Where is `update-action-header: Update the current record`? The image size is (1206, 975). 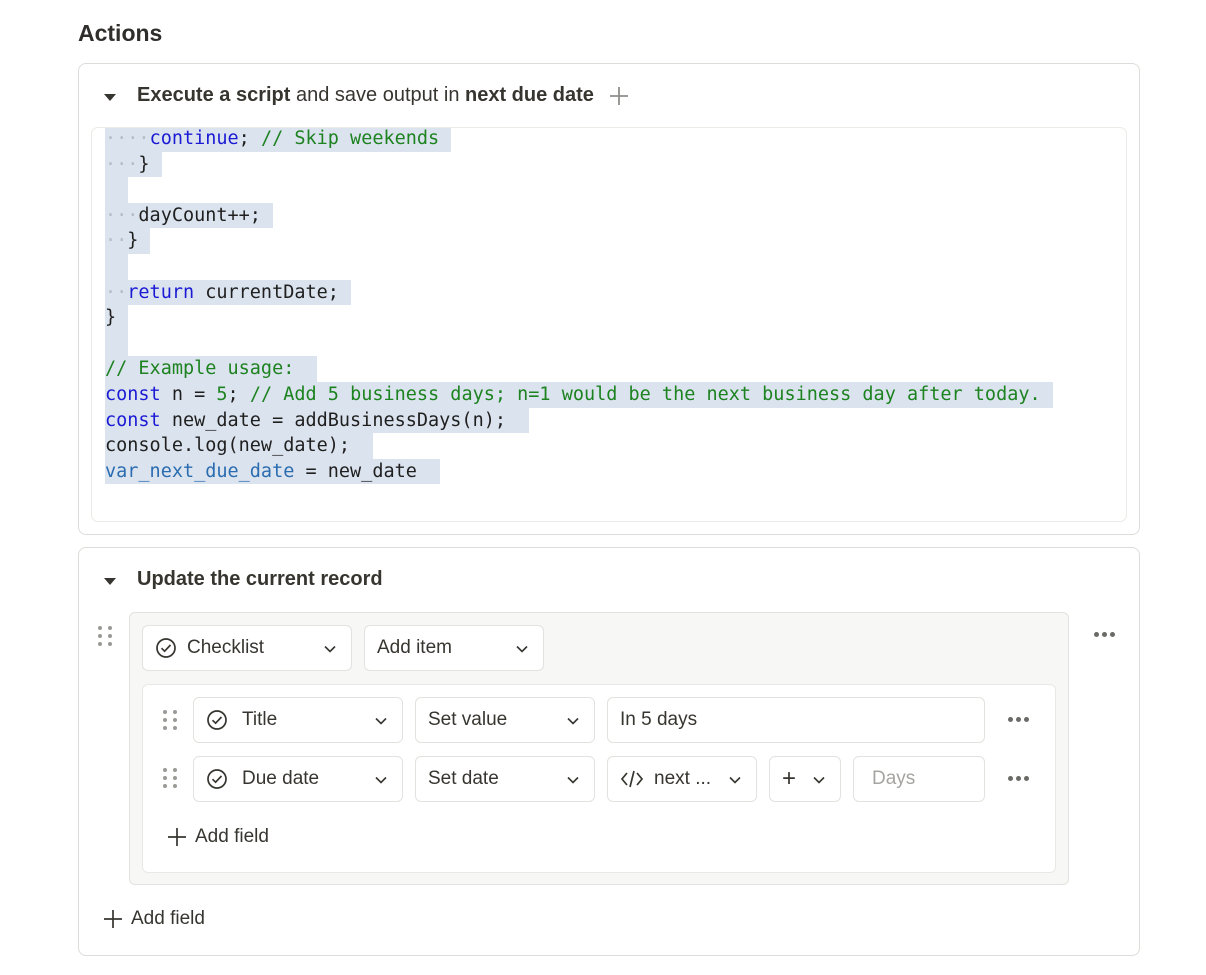
update-action-header: Update the current record is located at coordinates (243, 579).